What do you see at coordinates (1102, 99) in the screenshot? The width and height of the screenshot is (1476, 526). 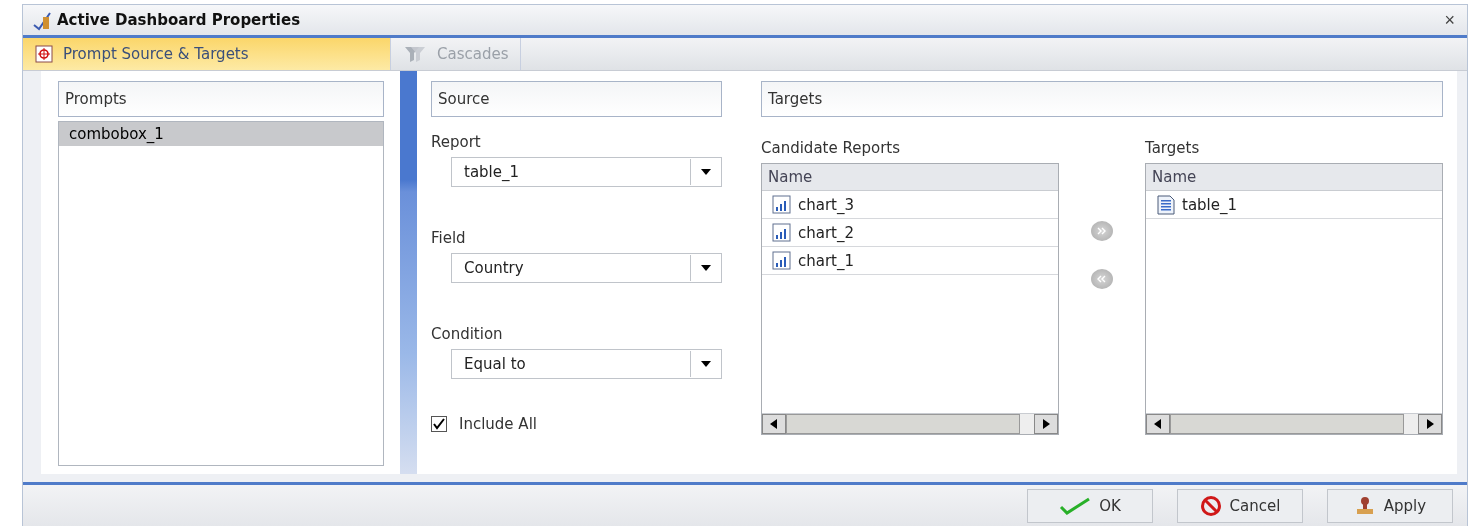 I see `targets-header: Targets` at bounding box center [1102, 99].